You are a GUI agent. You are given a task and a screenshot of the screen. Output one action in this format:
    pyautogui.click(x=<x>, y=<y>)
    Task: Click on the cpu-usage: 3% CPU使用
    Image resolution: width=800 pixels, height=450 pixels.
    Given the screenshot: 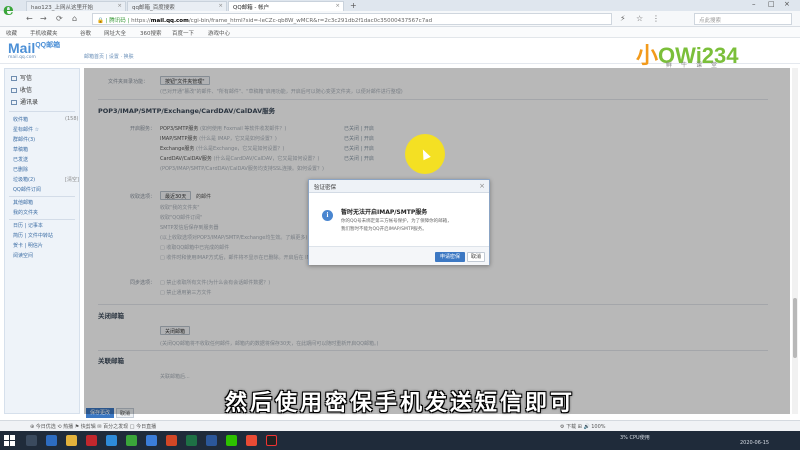 What is the action you would take?
    pyautogui.click(x=635, y=438)
    